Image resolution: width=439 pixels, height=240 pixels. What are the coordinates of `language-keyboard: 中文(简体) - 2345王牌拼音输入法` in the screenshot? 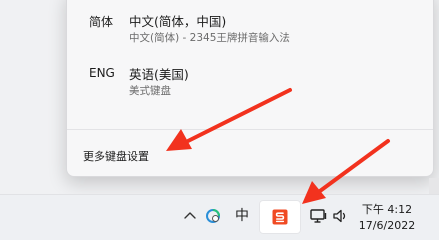 It's located at (209, 38).